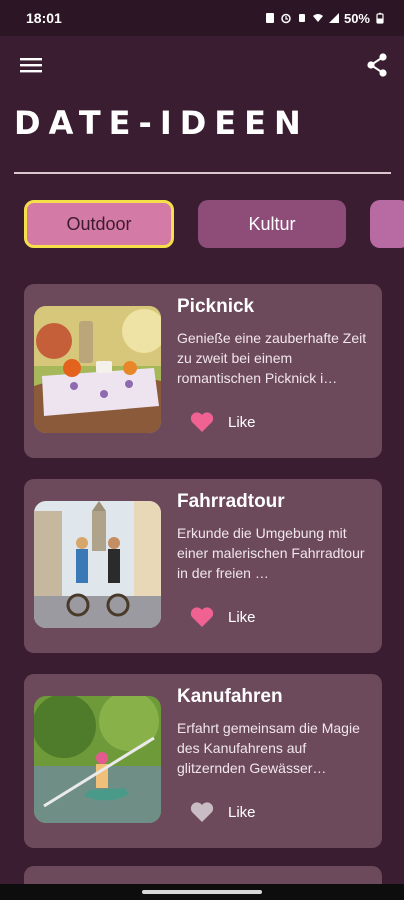 The image size is (404, 900). Describe the element at coordinates (387, 224) in the screenshot. I see `category-chip-next` at that location.